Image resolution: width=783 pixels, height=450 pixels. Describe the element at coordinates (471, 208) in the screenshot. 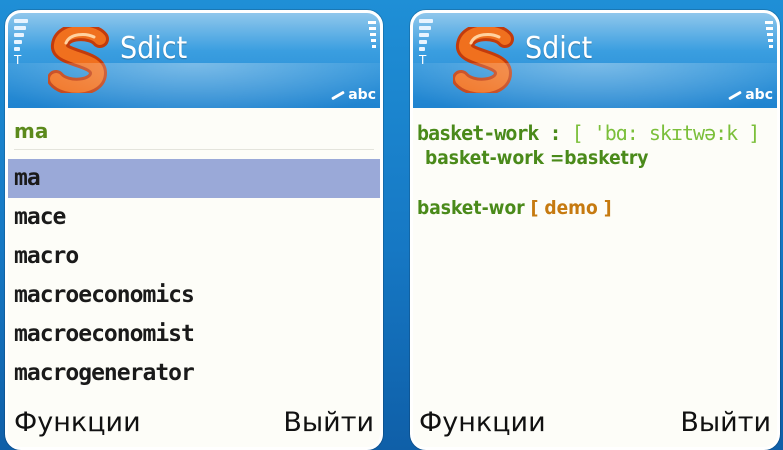

I see `demo-word: basket-wor` at that location.